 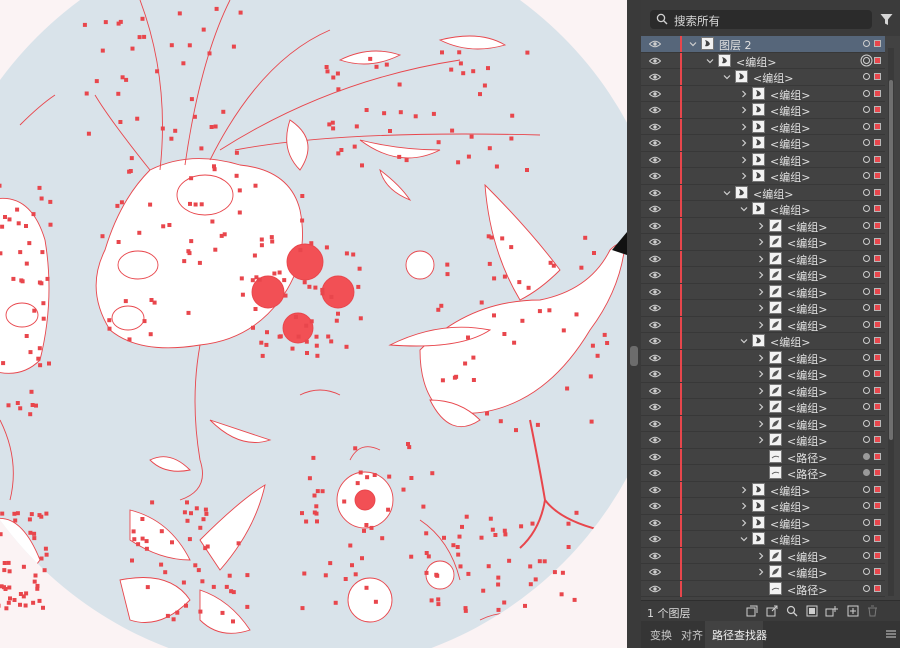 What do you see at coordinates (761, 19) in the screenshot?
I see `search-input: 搜索所有` at bounding box center [761, 19].